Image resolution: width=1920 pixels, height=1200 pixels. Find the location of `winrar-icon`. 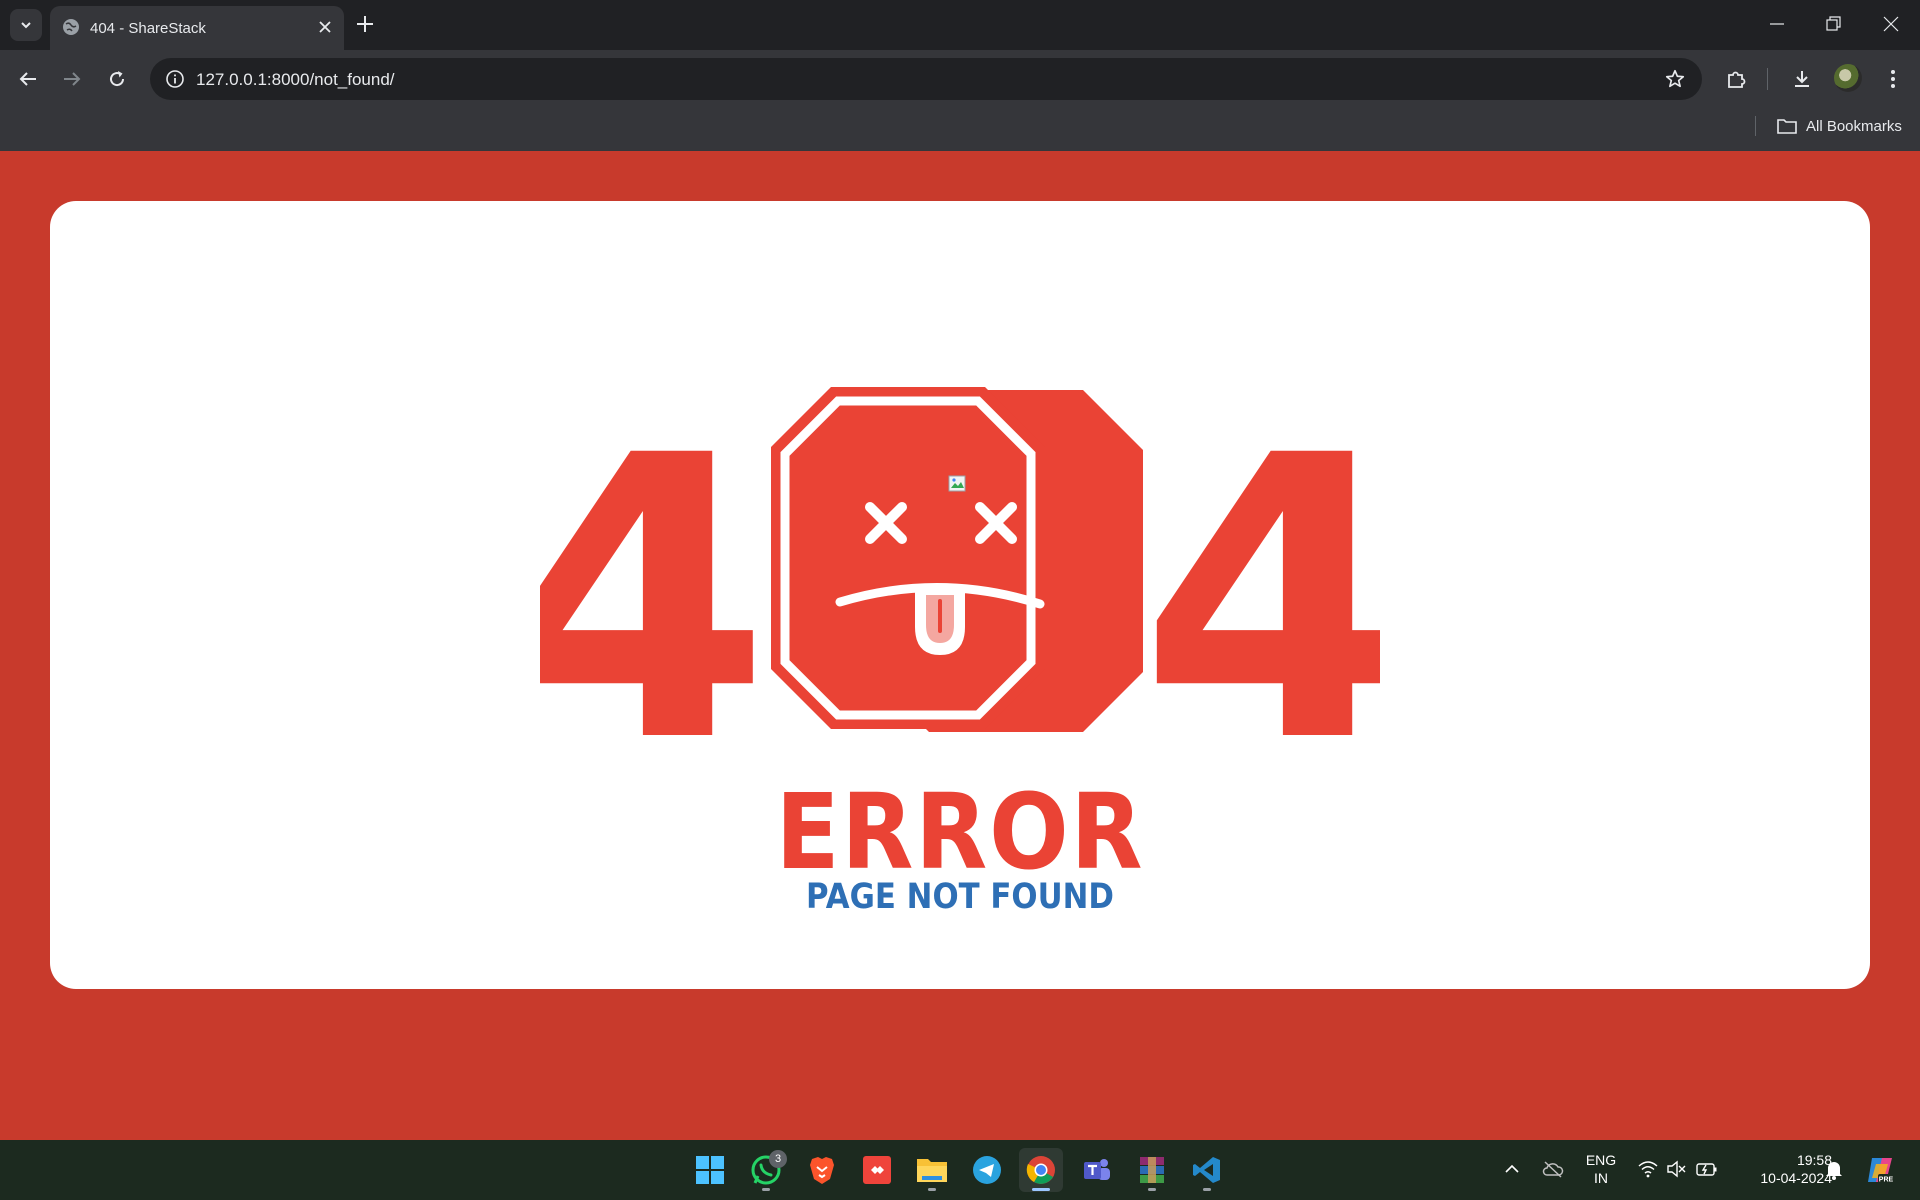

winrar-icon is located at coordinates (1152, 1170).